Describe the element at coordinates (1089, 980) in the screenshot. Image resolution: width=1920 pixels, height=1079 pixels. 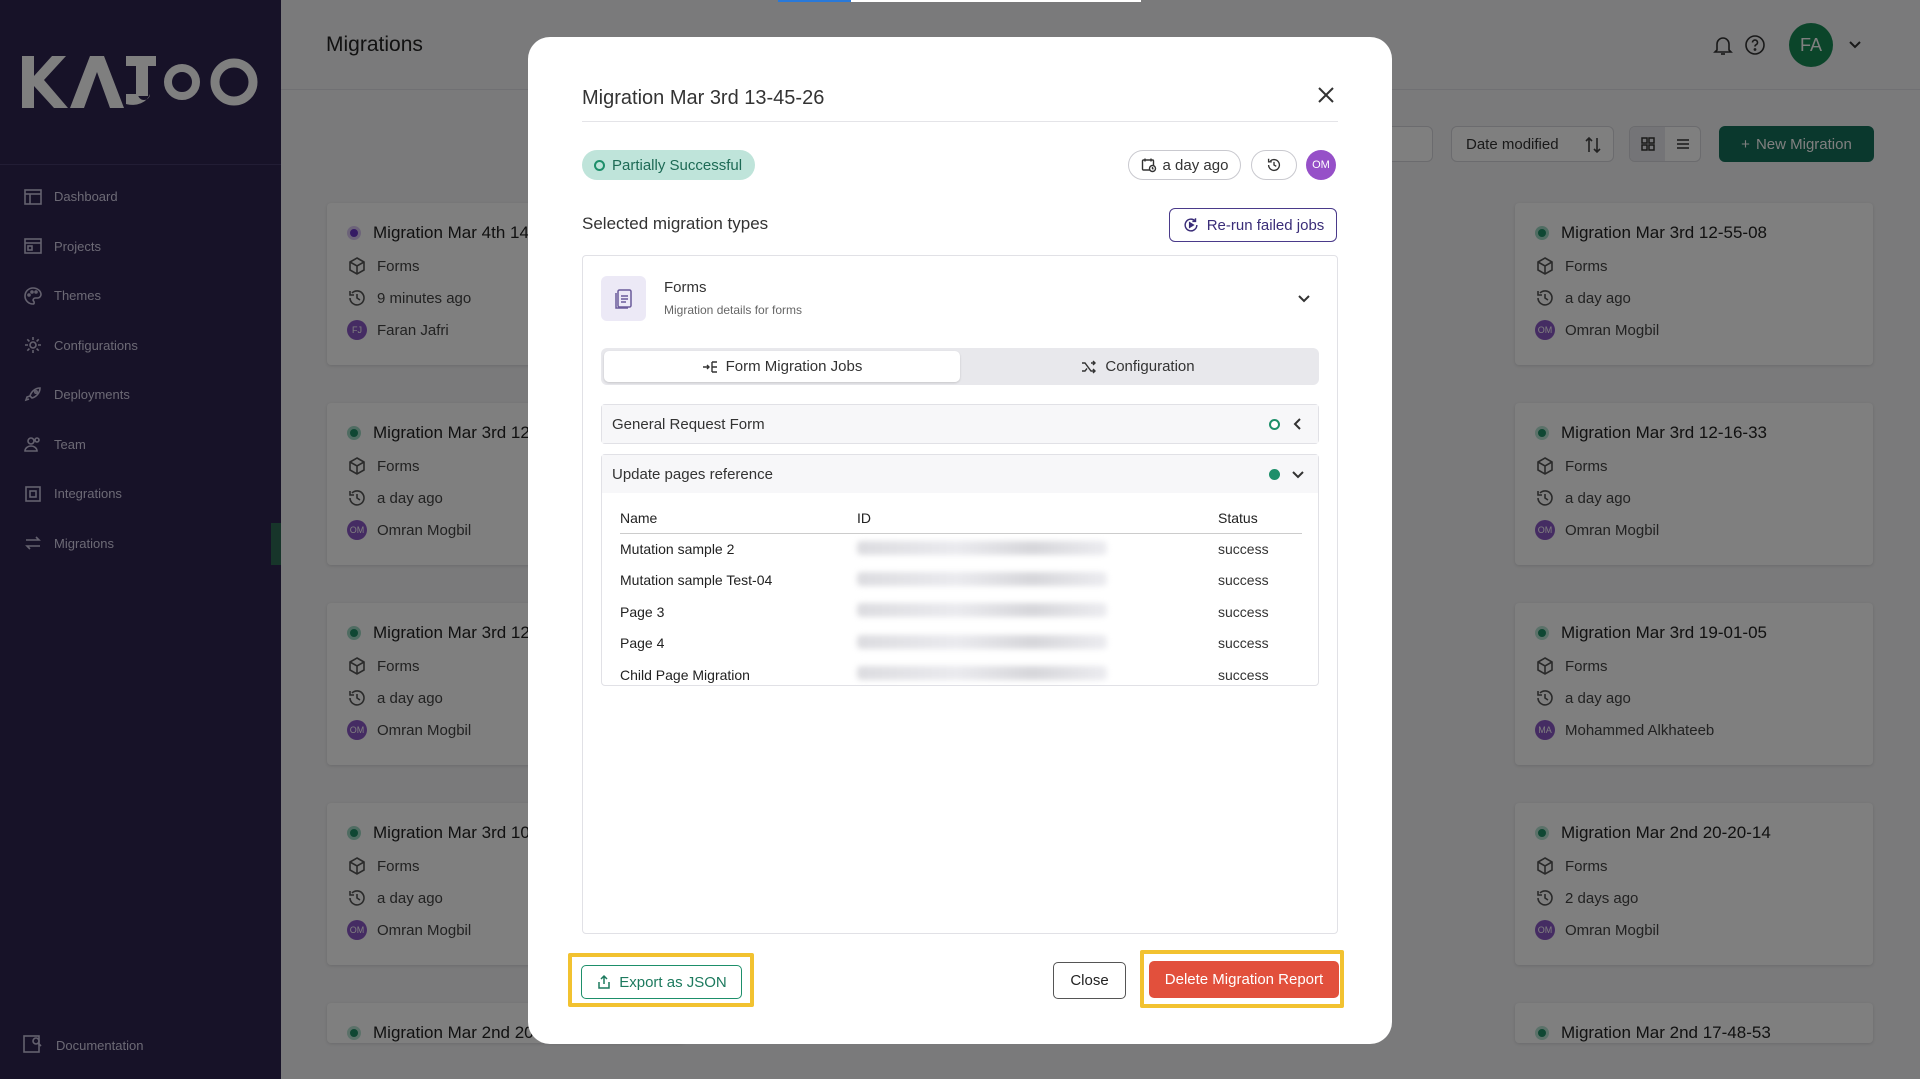
I see `close-button: Close` at that location.